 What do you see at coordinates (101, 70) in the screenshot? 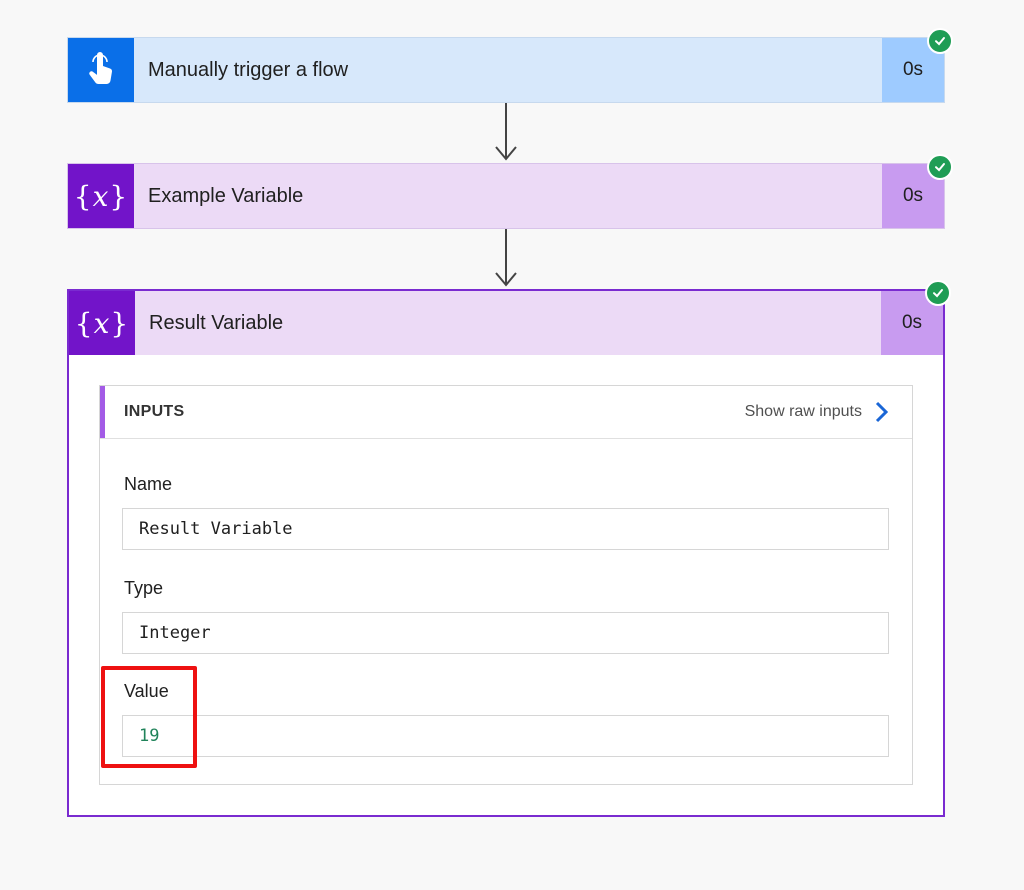
I see `hand-touch-icon` at bounding box center [101, 70].